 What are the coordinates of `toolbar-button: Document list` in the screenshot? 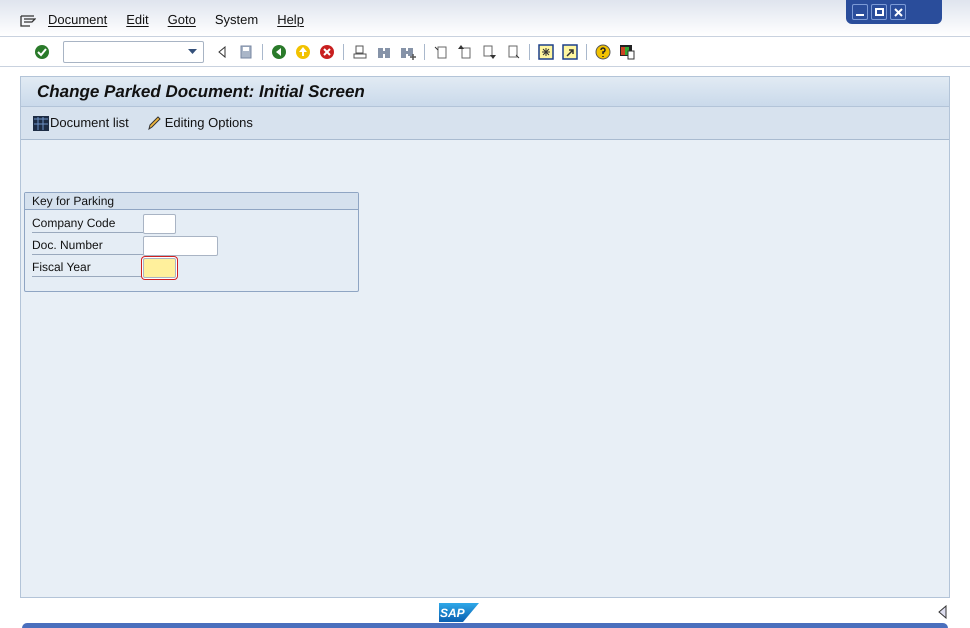 It's located at (81, 123).